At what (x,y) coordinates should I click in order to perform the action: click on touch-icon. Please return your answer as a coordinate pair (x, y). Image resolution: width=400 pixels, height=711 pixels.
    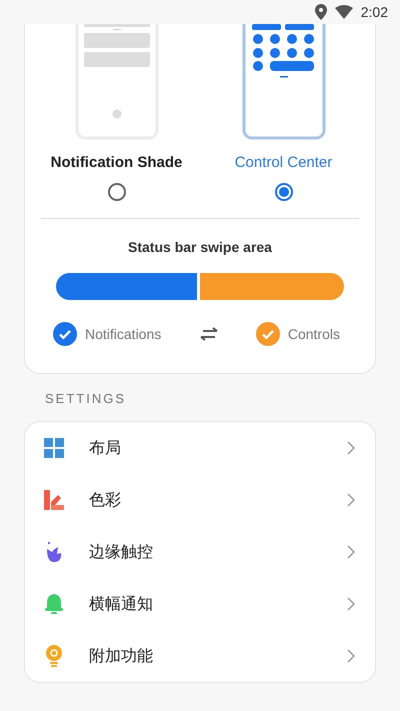
    Looking at the image, I should click on (54, 552).